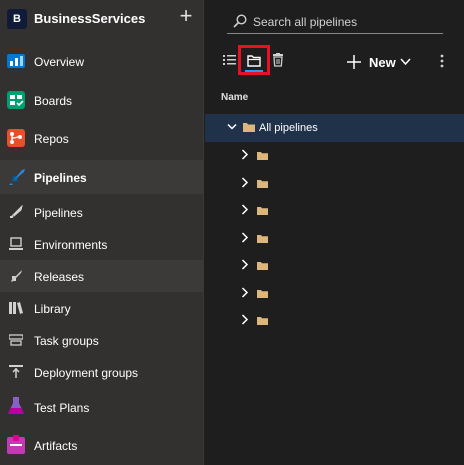  What do you see at coordinates (382, 62) in the screenshot?
I see `new-button-label: New` at bounding box center [382, 62].